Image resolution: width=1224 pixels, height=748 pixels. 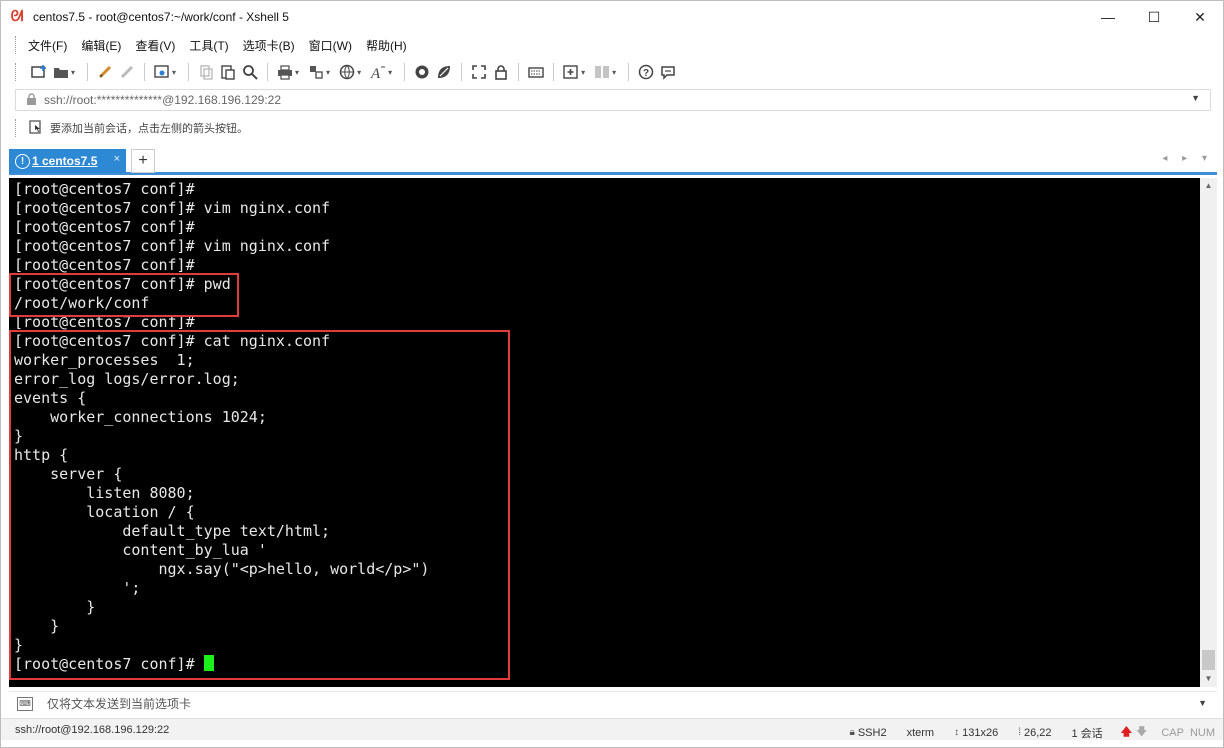 What do you see at coordinates (127, 72) in the screenshot?
I see `disconnect-icon` at bounding box center [127, 72].